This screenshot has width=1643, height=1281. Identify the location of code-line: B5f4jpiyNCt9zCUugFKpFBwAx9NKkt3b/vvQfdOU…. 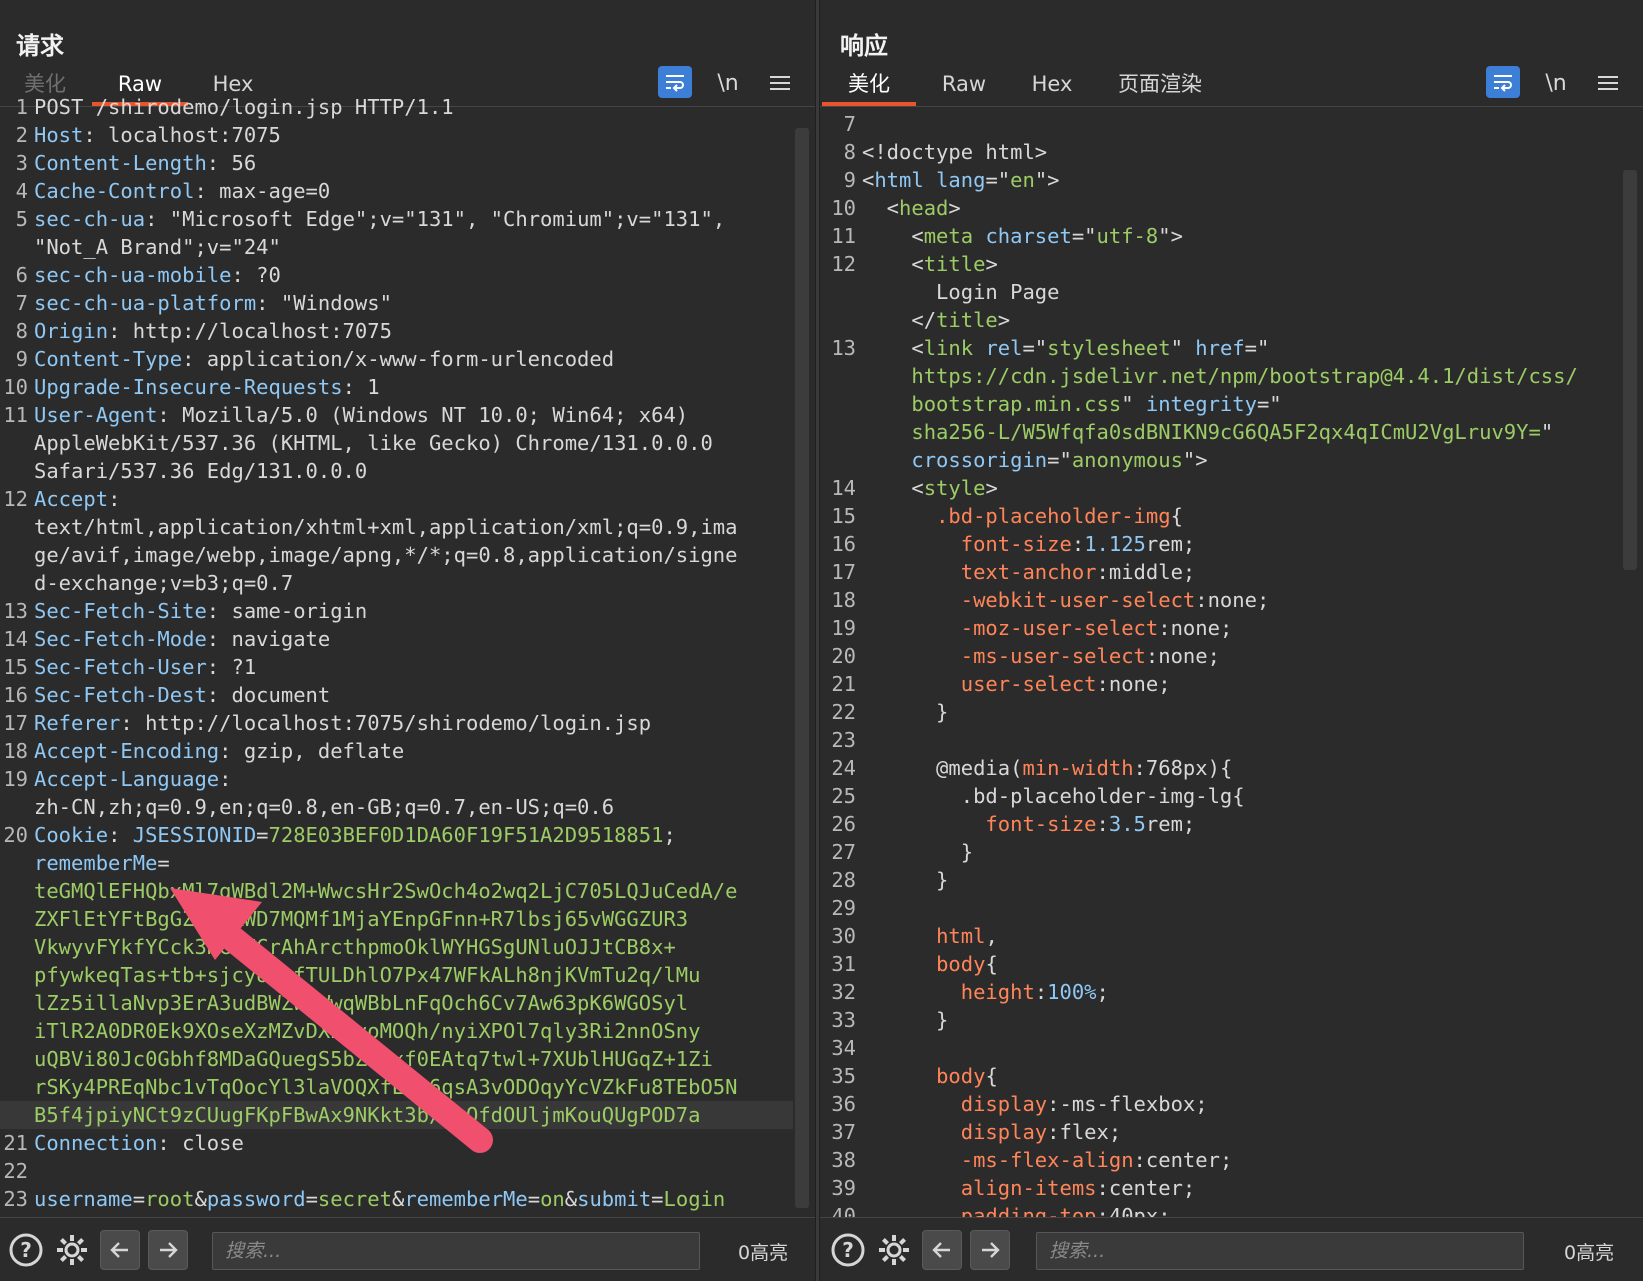
(396, 1115).